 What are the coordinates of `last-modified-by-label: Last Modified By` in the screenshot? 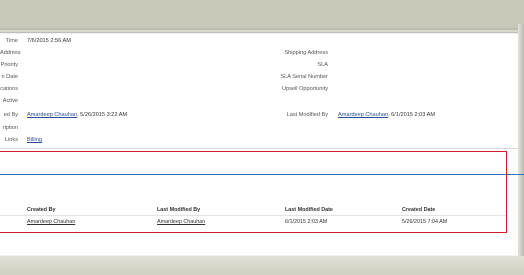 It's located at (307, 115).